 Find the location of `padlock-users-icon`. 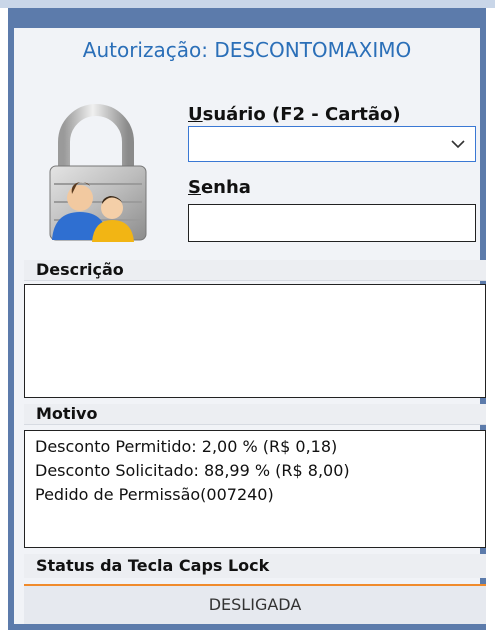

padlock-users-icon is located at coordinates (101, 175).